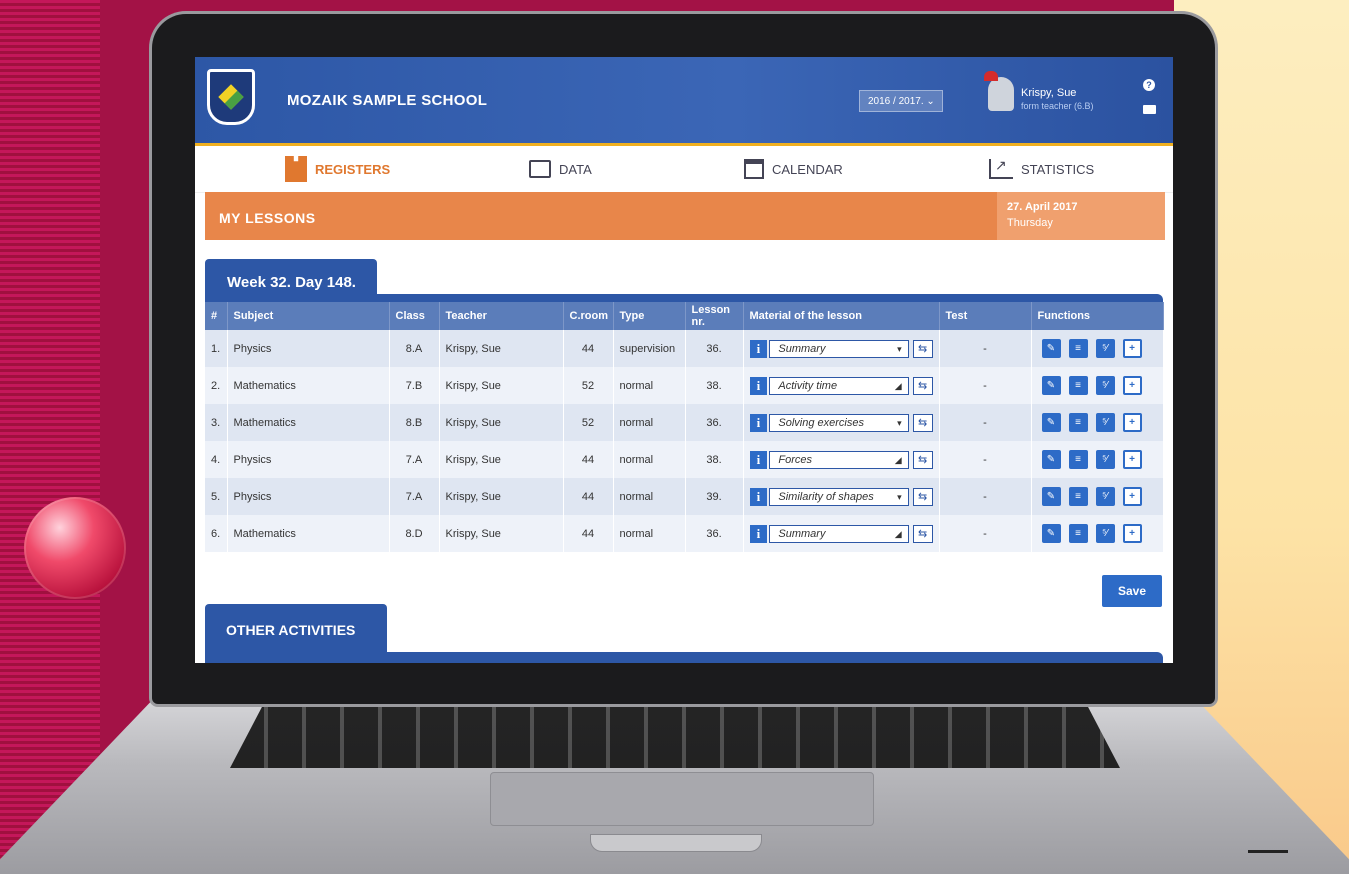  I want to click on nav-calendar: CALENDAR, so click(793, 169).